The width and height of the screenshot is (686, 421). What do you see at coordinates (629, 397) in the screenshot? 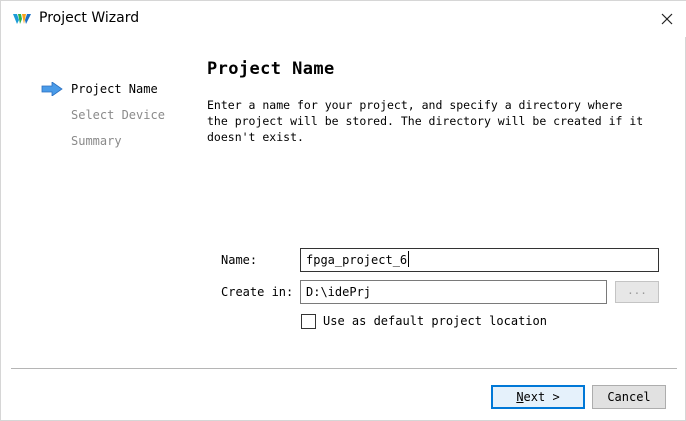
I see `cancel-button: Cancel` at bounding box center [629, 397].